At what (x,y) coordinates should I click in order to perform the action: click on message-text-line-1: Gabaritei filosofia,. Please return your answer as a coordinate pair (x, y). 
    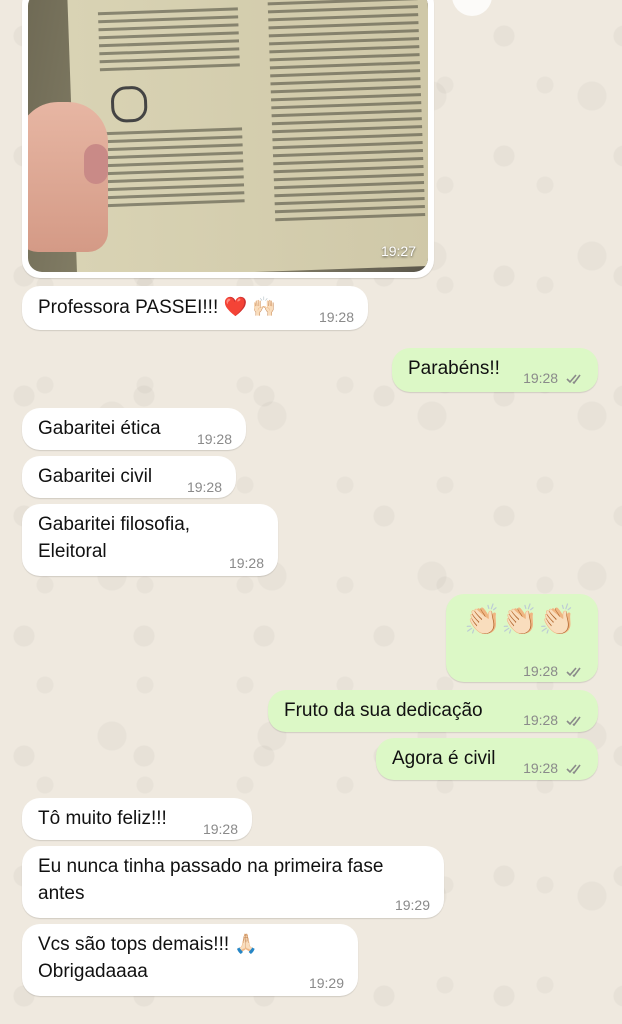
    Looking at the image, I should click on (114, 524).